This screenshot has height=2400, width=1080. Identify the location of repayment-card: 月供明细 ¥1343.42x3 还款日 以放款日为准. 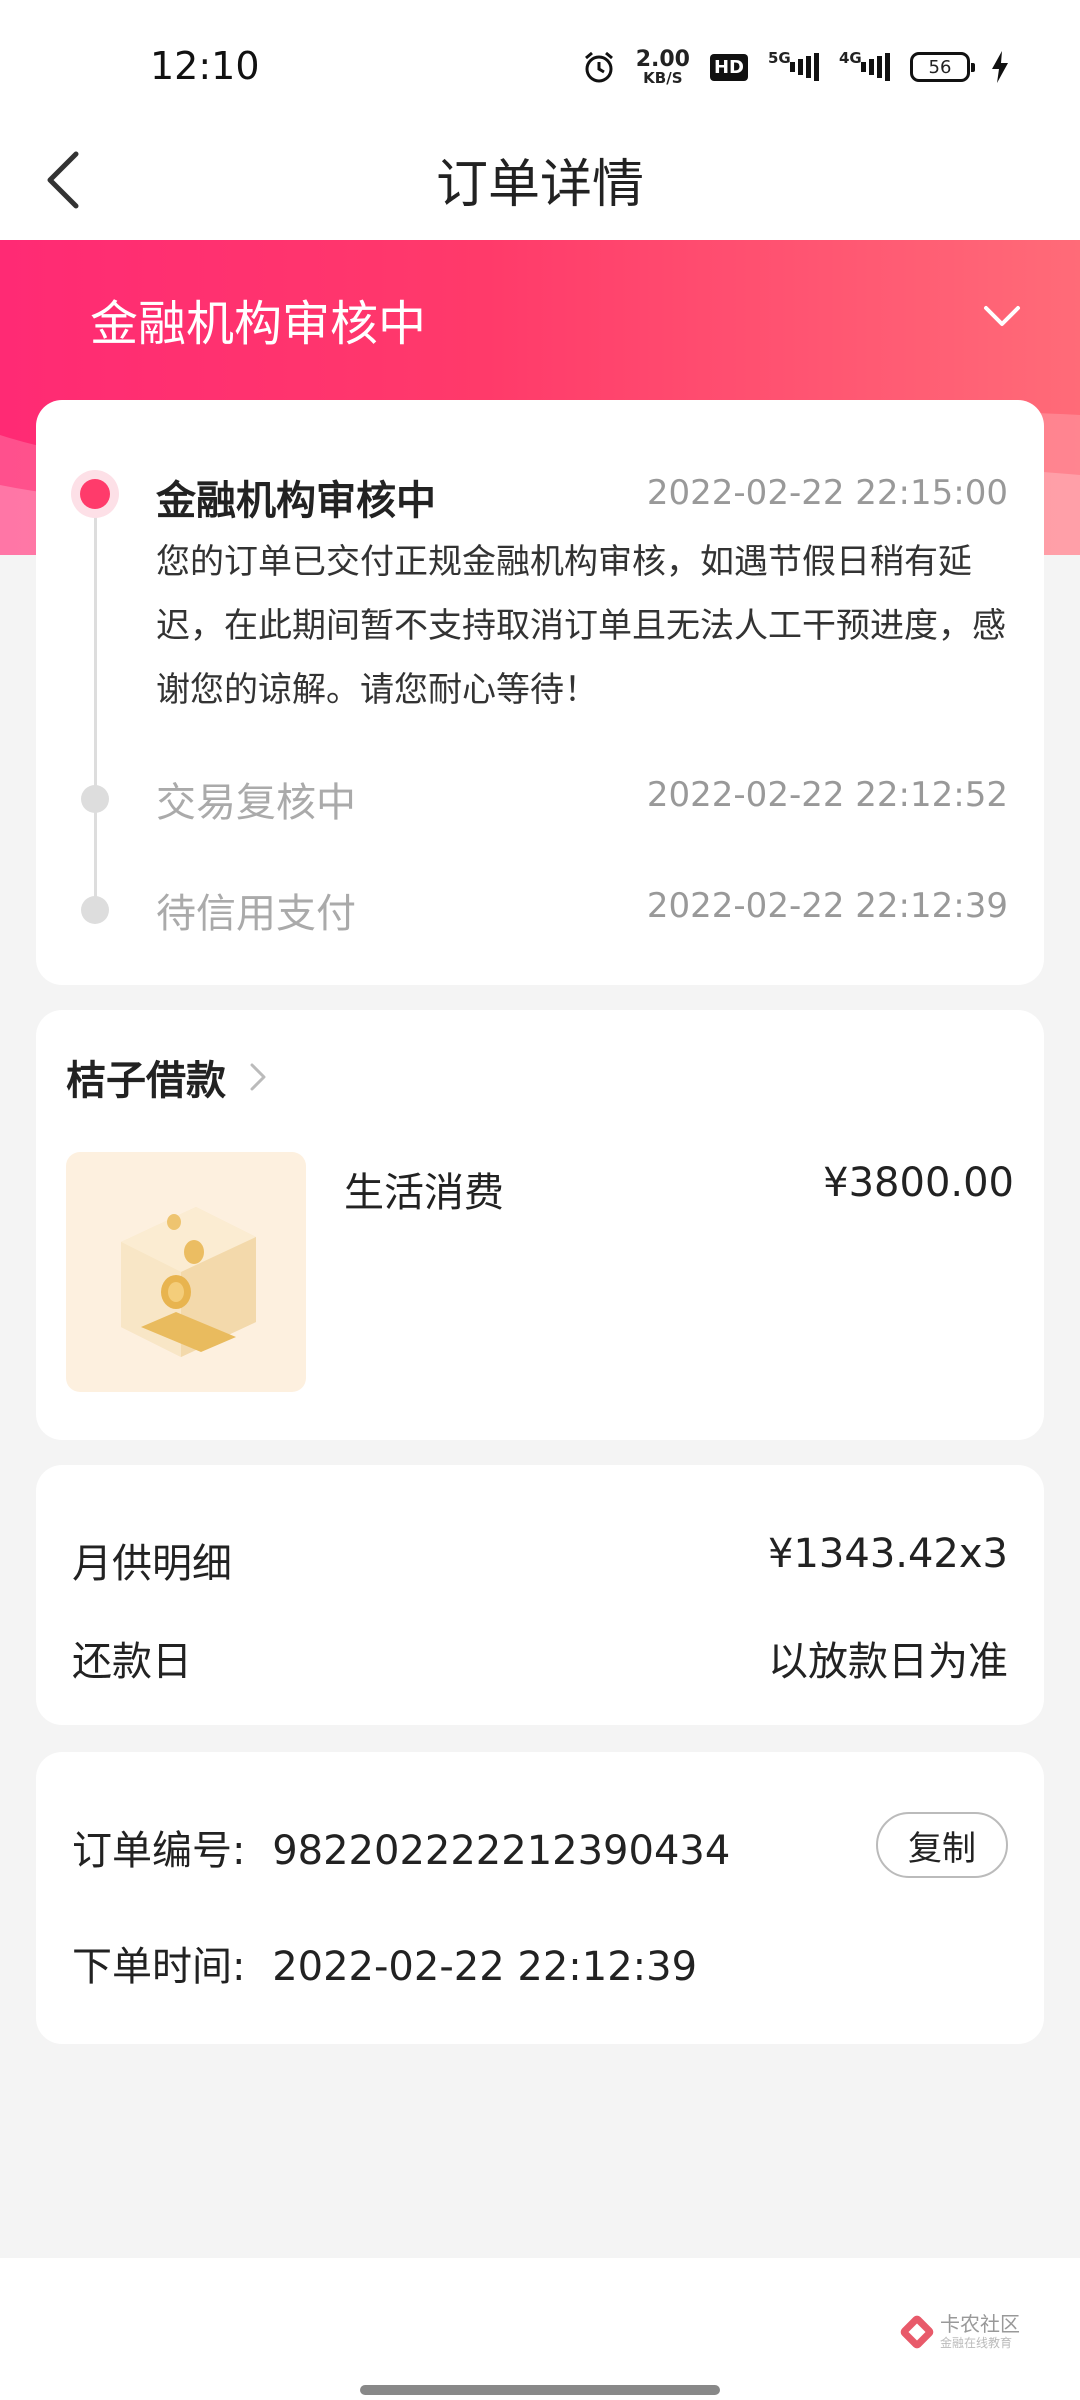
(540, 1595).